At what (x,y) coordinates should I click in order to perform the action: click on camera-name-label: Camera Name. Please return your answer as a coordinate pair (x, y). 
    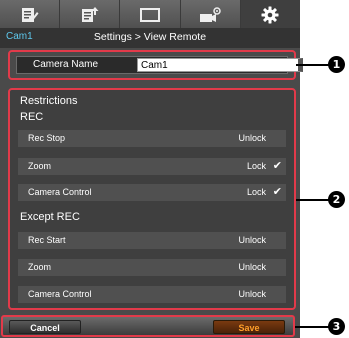
    Looking at the image, I should click on (66, 64).